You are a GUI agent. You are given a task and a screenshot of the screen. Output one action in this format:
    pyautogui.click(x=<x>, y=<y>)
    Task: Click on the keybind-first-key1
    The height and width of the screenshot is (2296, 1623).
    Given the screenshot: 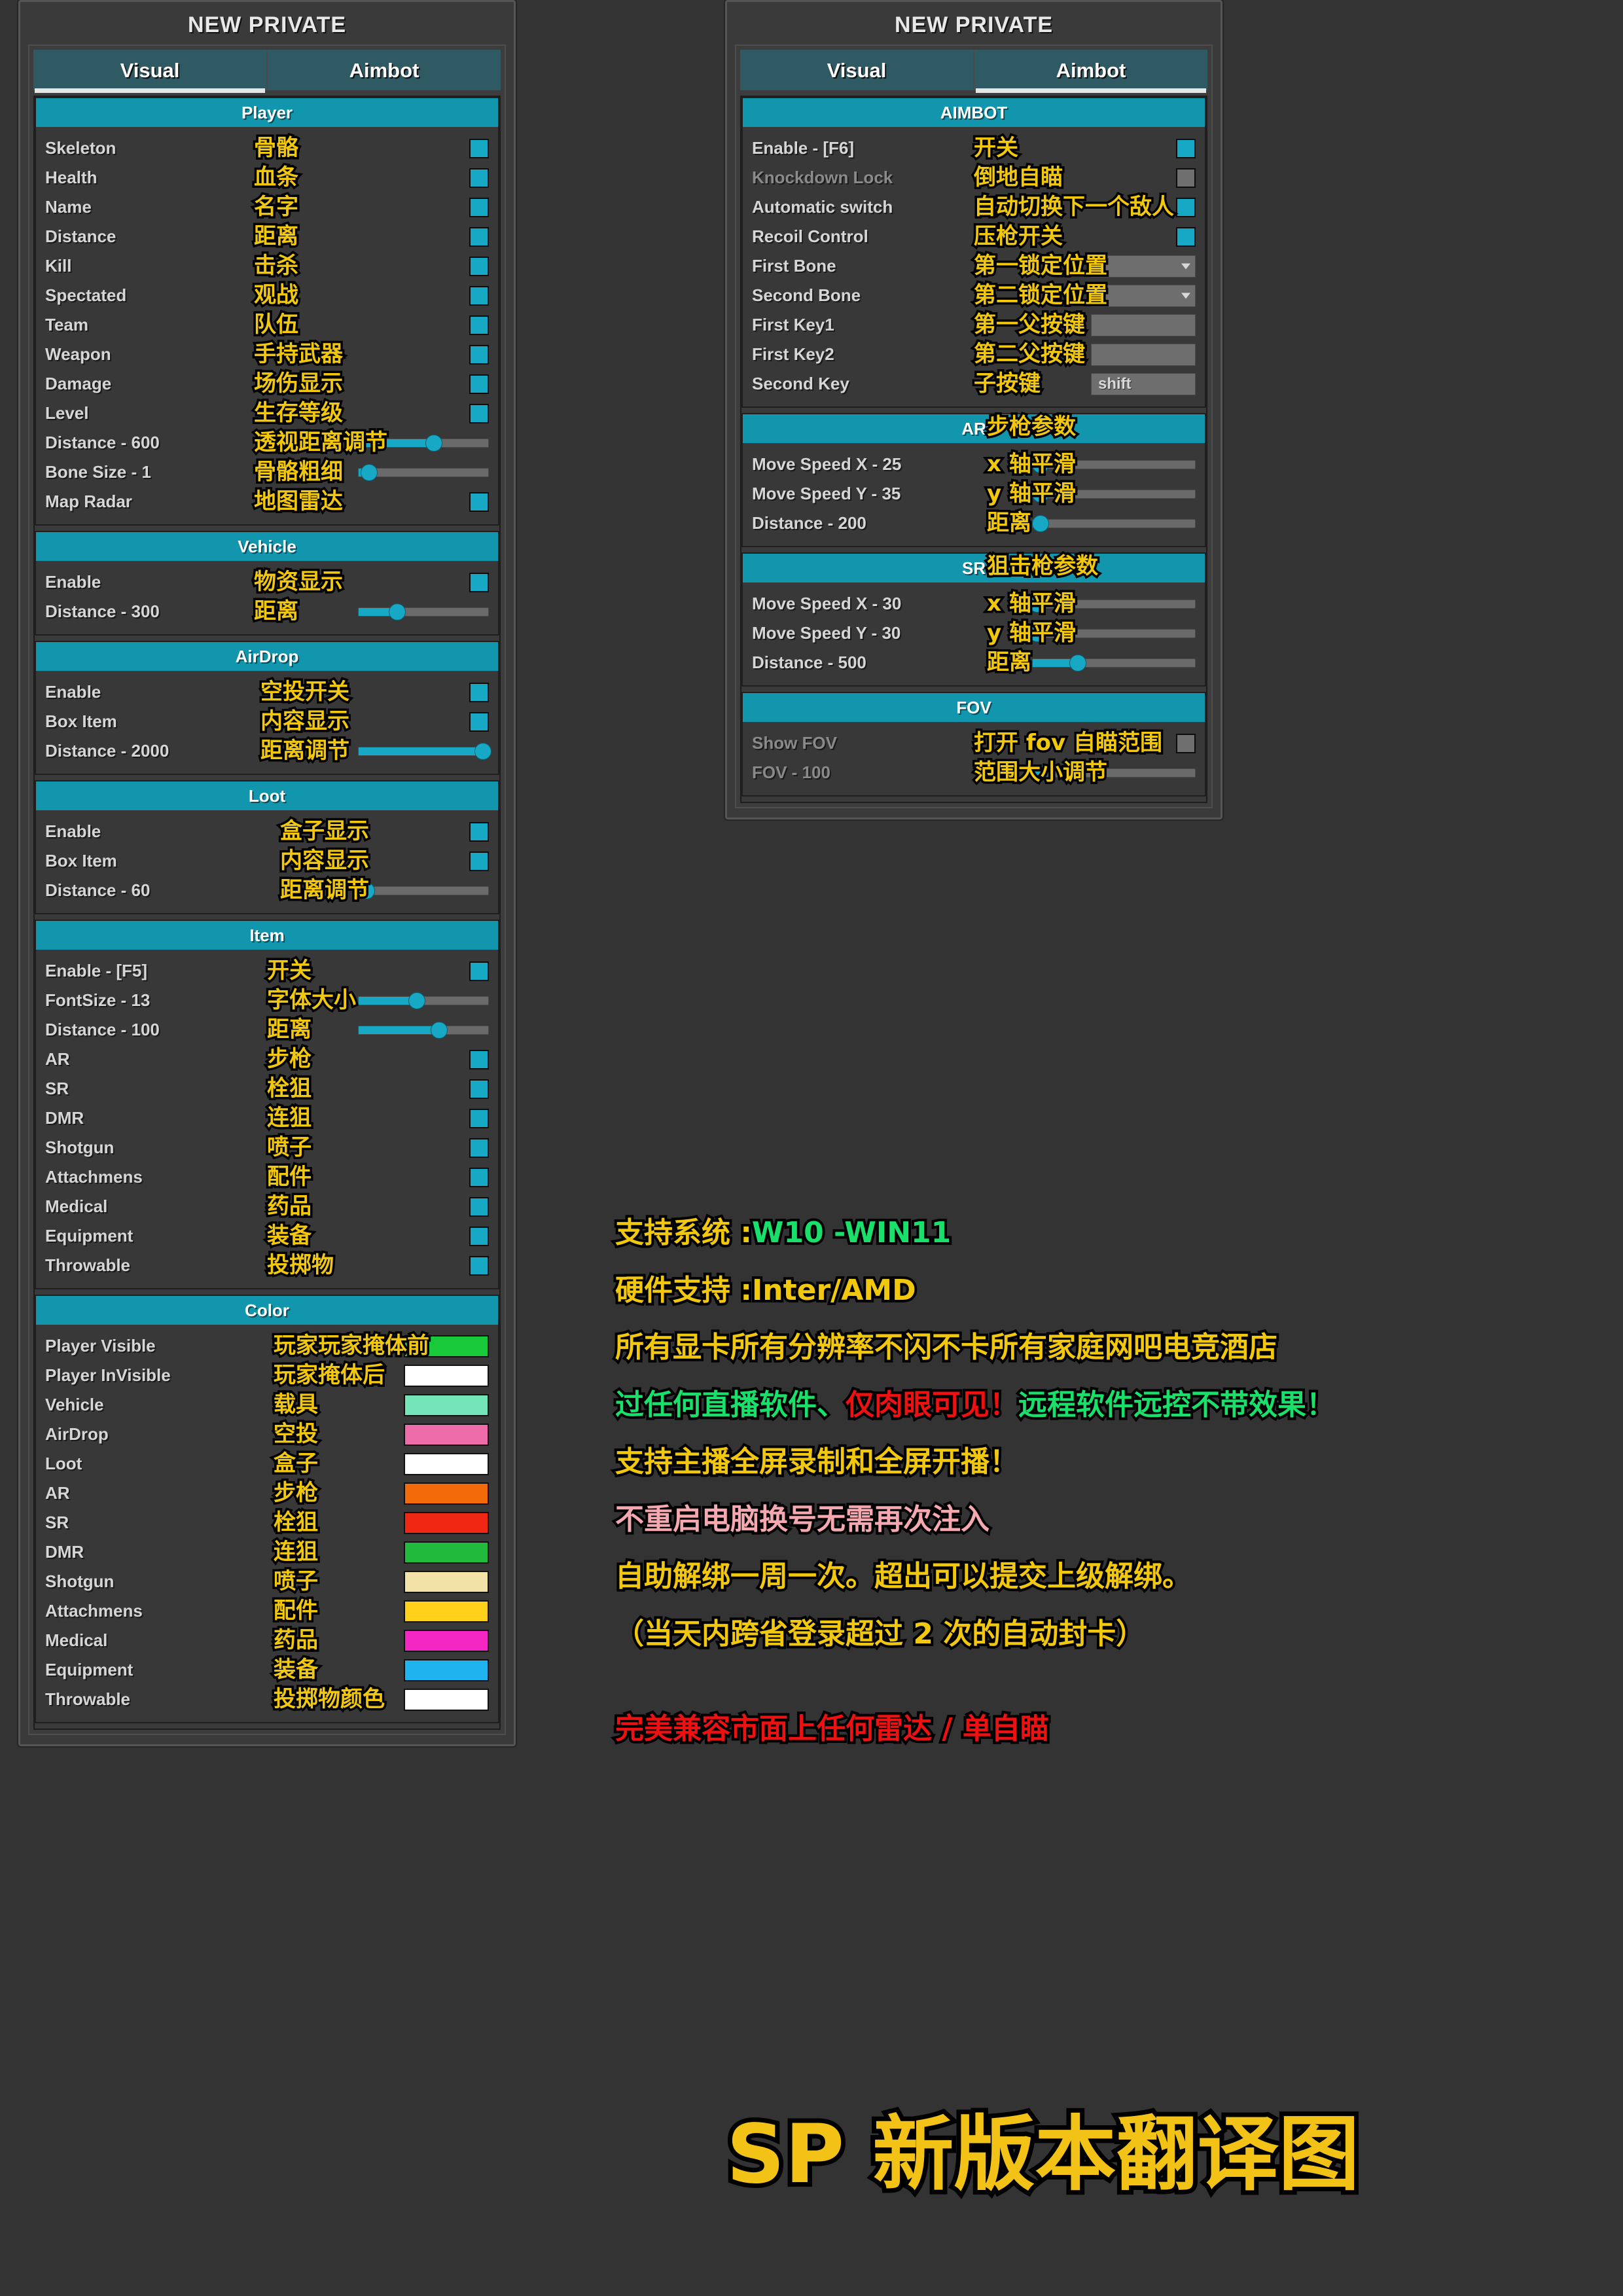 What is the action you would take?
    pyautogui.click(x=1144, y=325)
    